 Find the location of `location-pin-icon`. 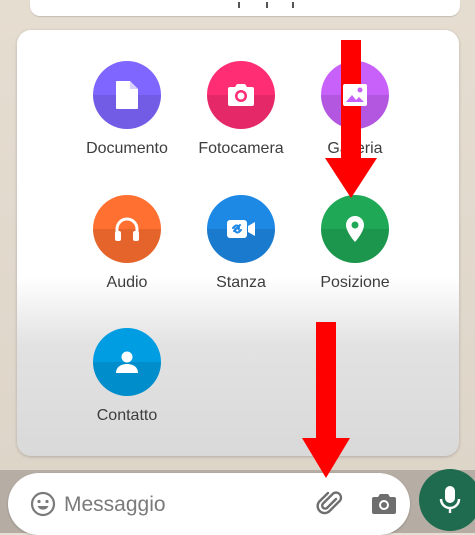

location-pin-icon is located at coordinates (355, 229).